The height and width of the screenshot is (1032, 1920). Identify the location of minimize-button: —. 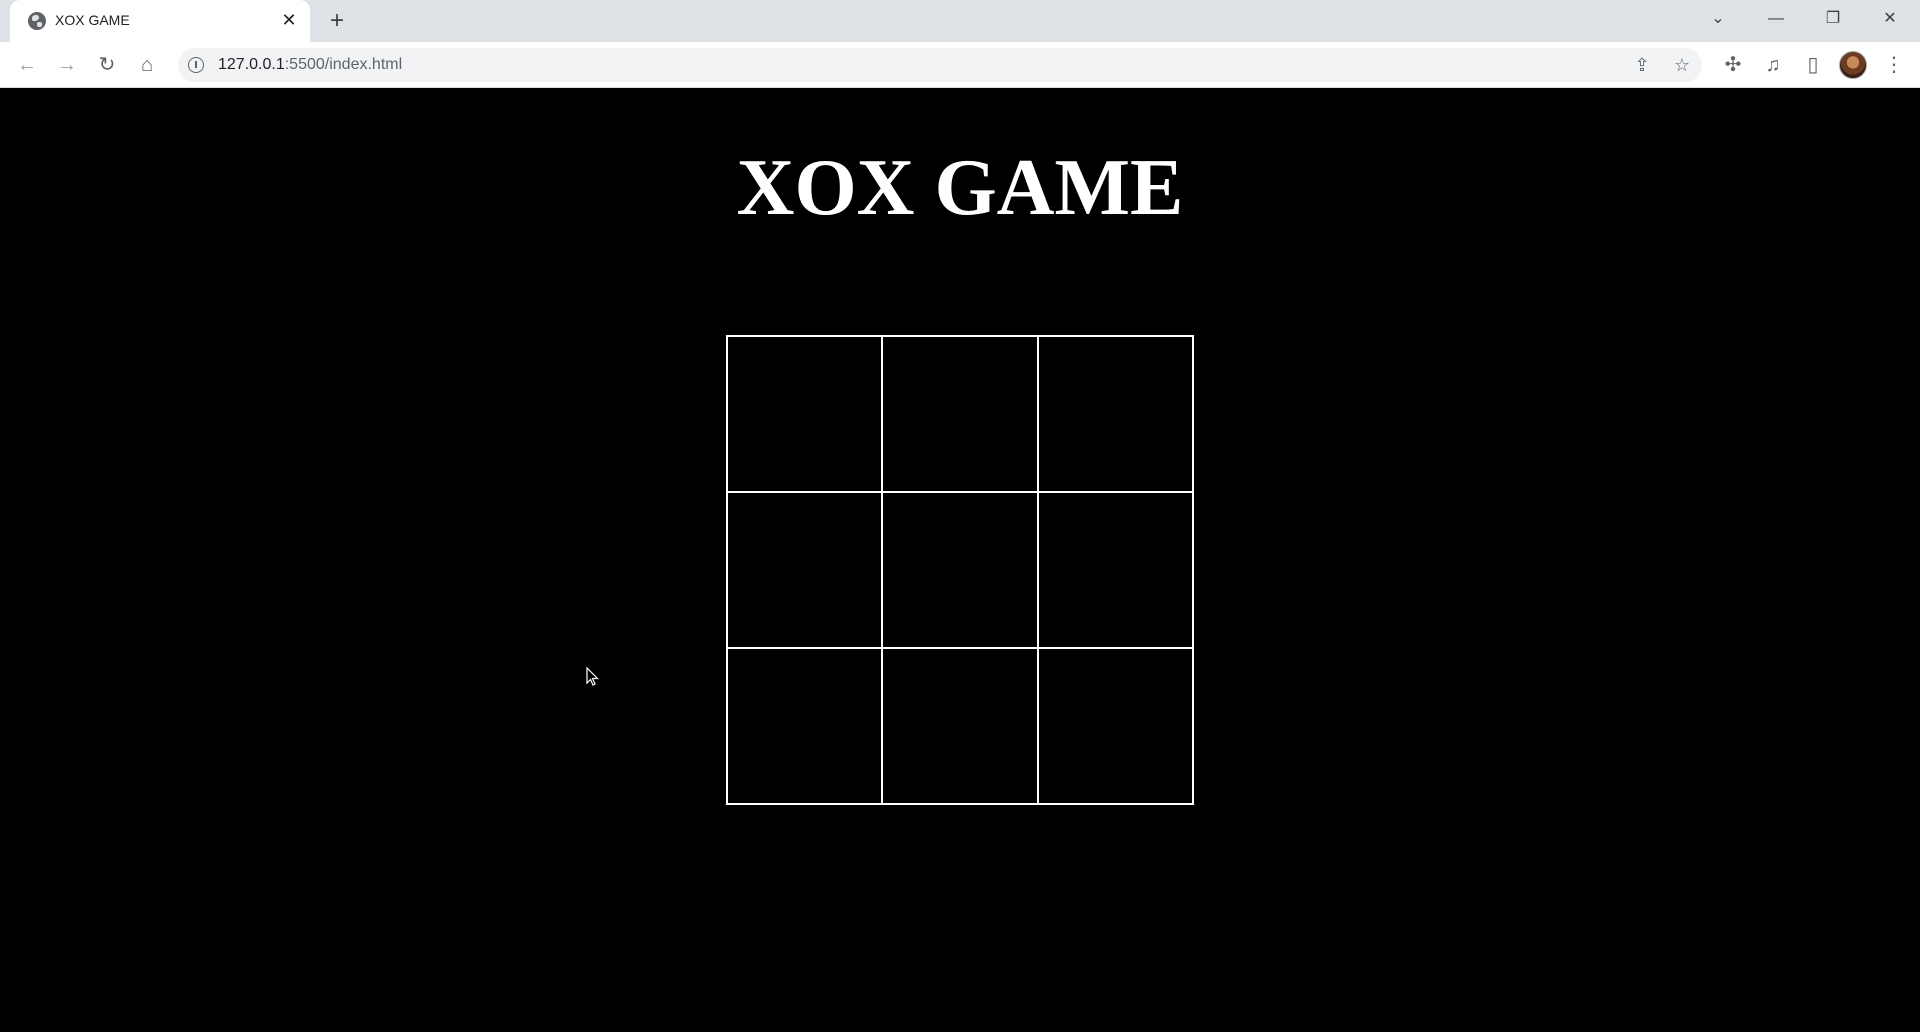
(1776, 19).